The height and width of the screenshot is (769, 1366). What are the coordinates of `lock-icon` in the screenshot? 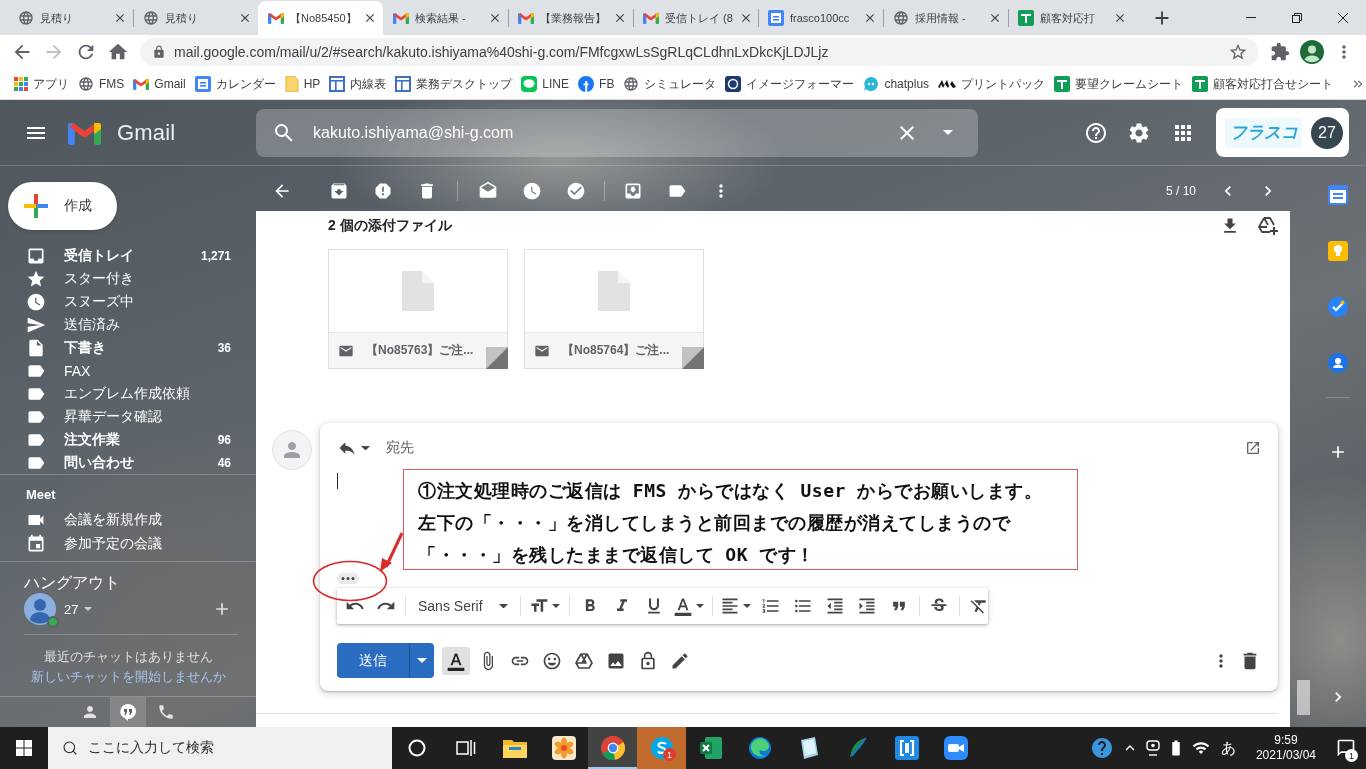 It's located at (648, 660).